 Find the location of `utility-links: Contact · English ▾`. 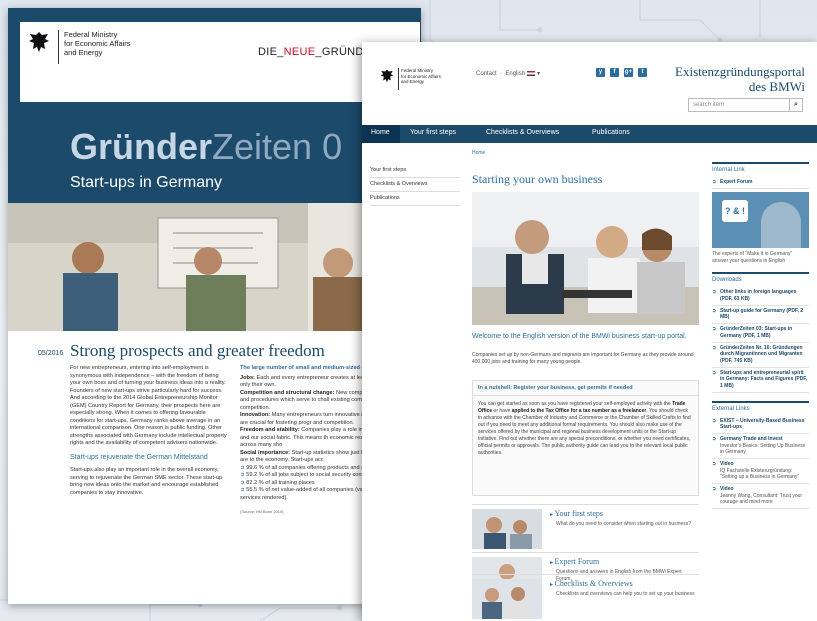

utility-links: Contact · English ▾ is located at coordinates (508, 73).